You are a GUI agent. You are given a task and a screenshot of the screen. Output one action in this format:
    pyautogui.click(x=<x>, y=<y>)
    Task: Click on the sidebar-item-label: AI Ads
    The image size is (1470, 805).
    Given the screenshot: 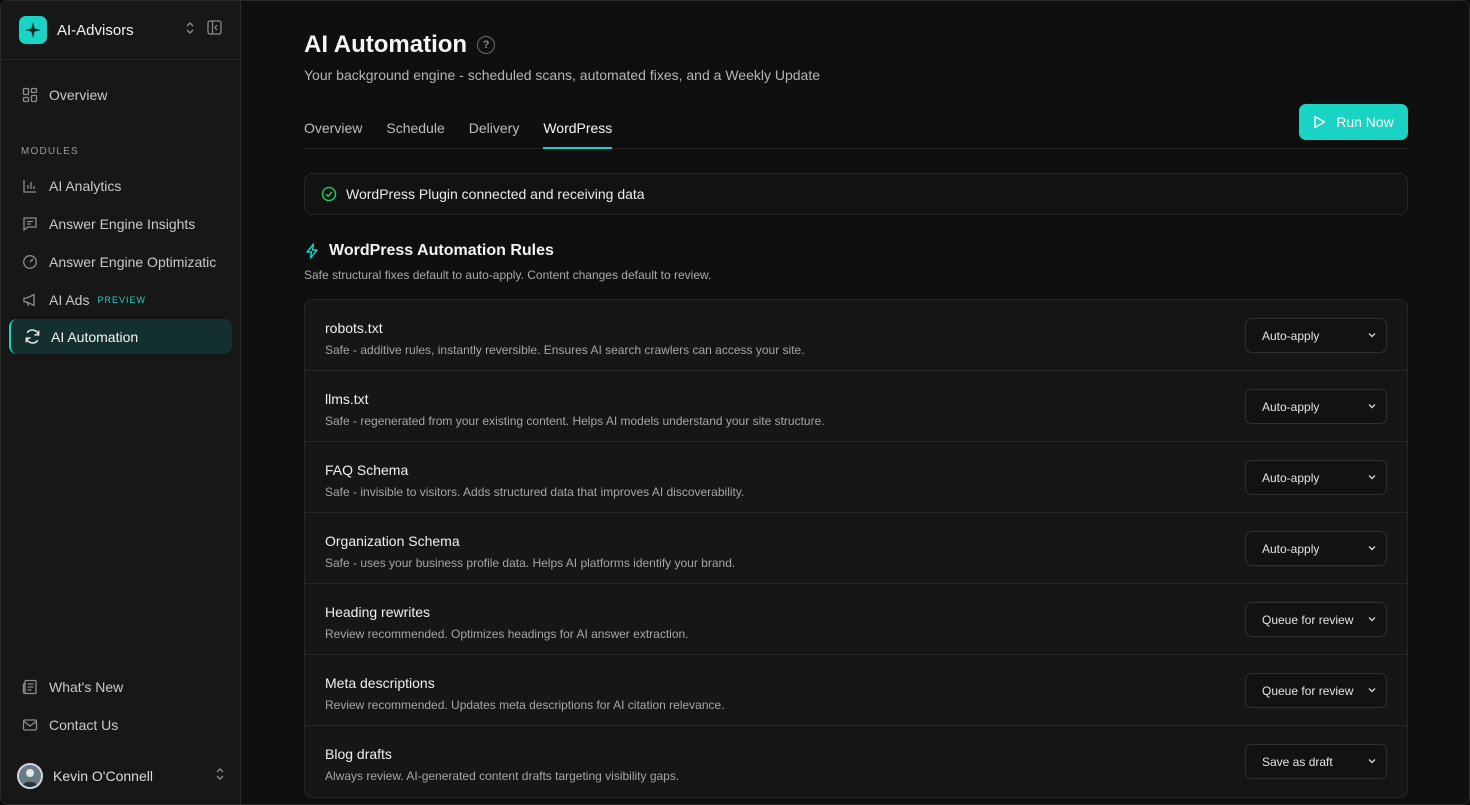 What is the action you would take?
    pyautogui.click(x=69, y=299)
    